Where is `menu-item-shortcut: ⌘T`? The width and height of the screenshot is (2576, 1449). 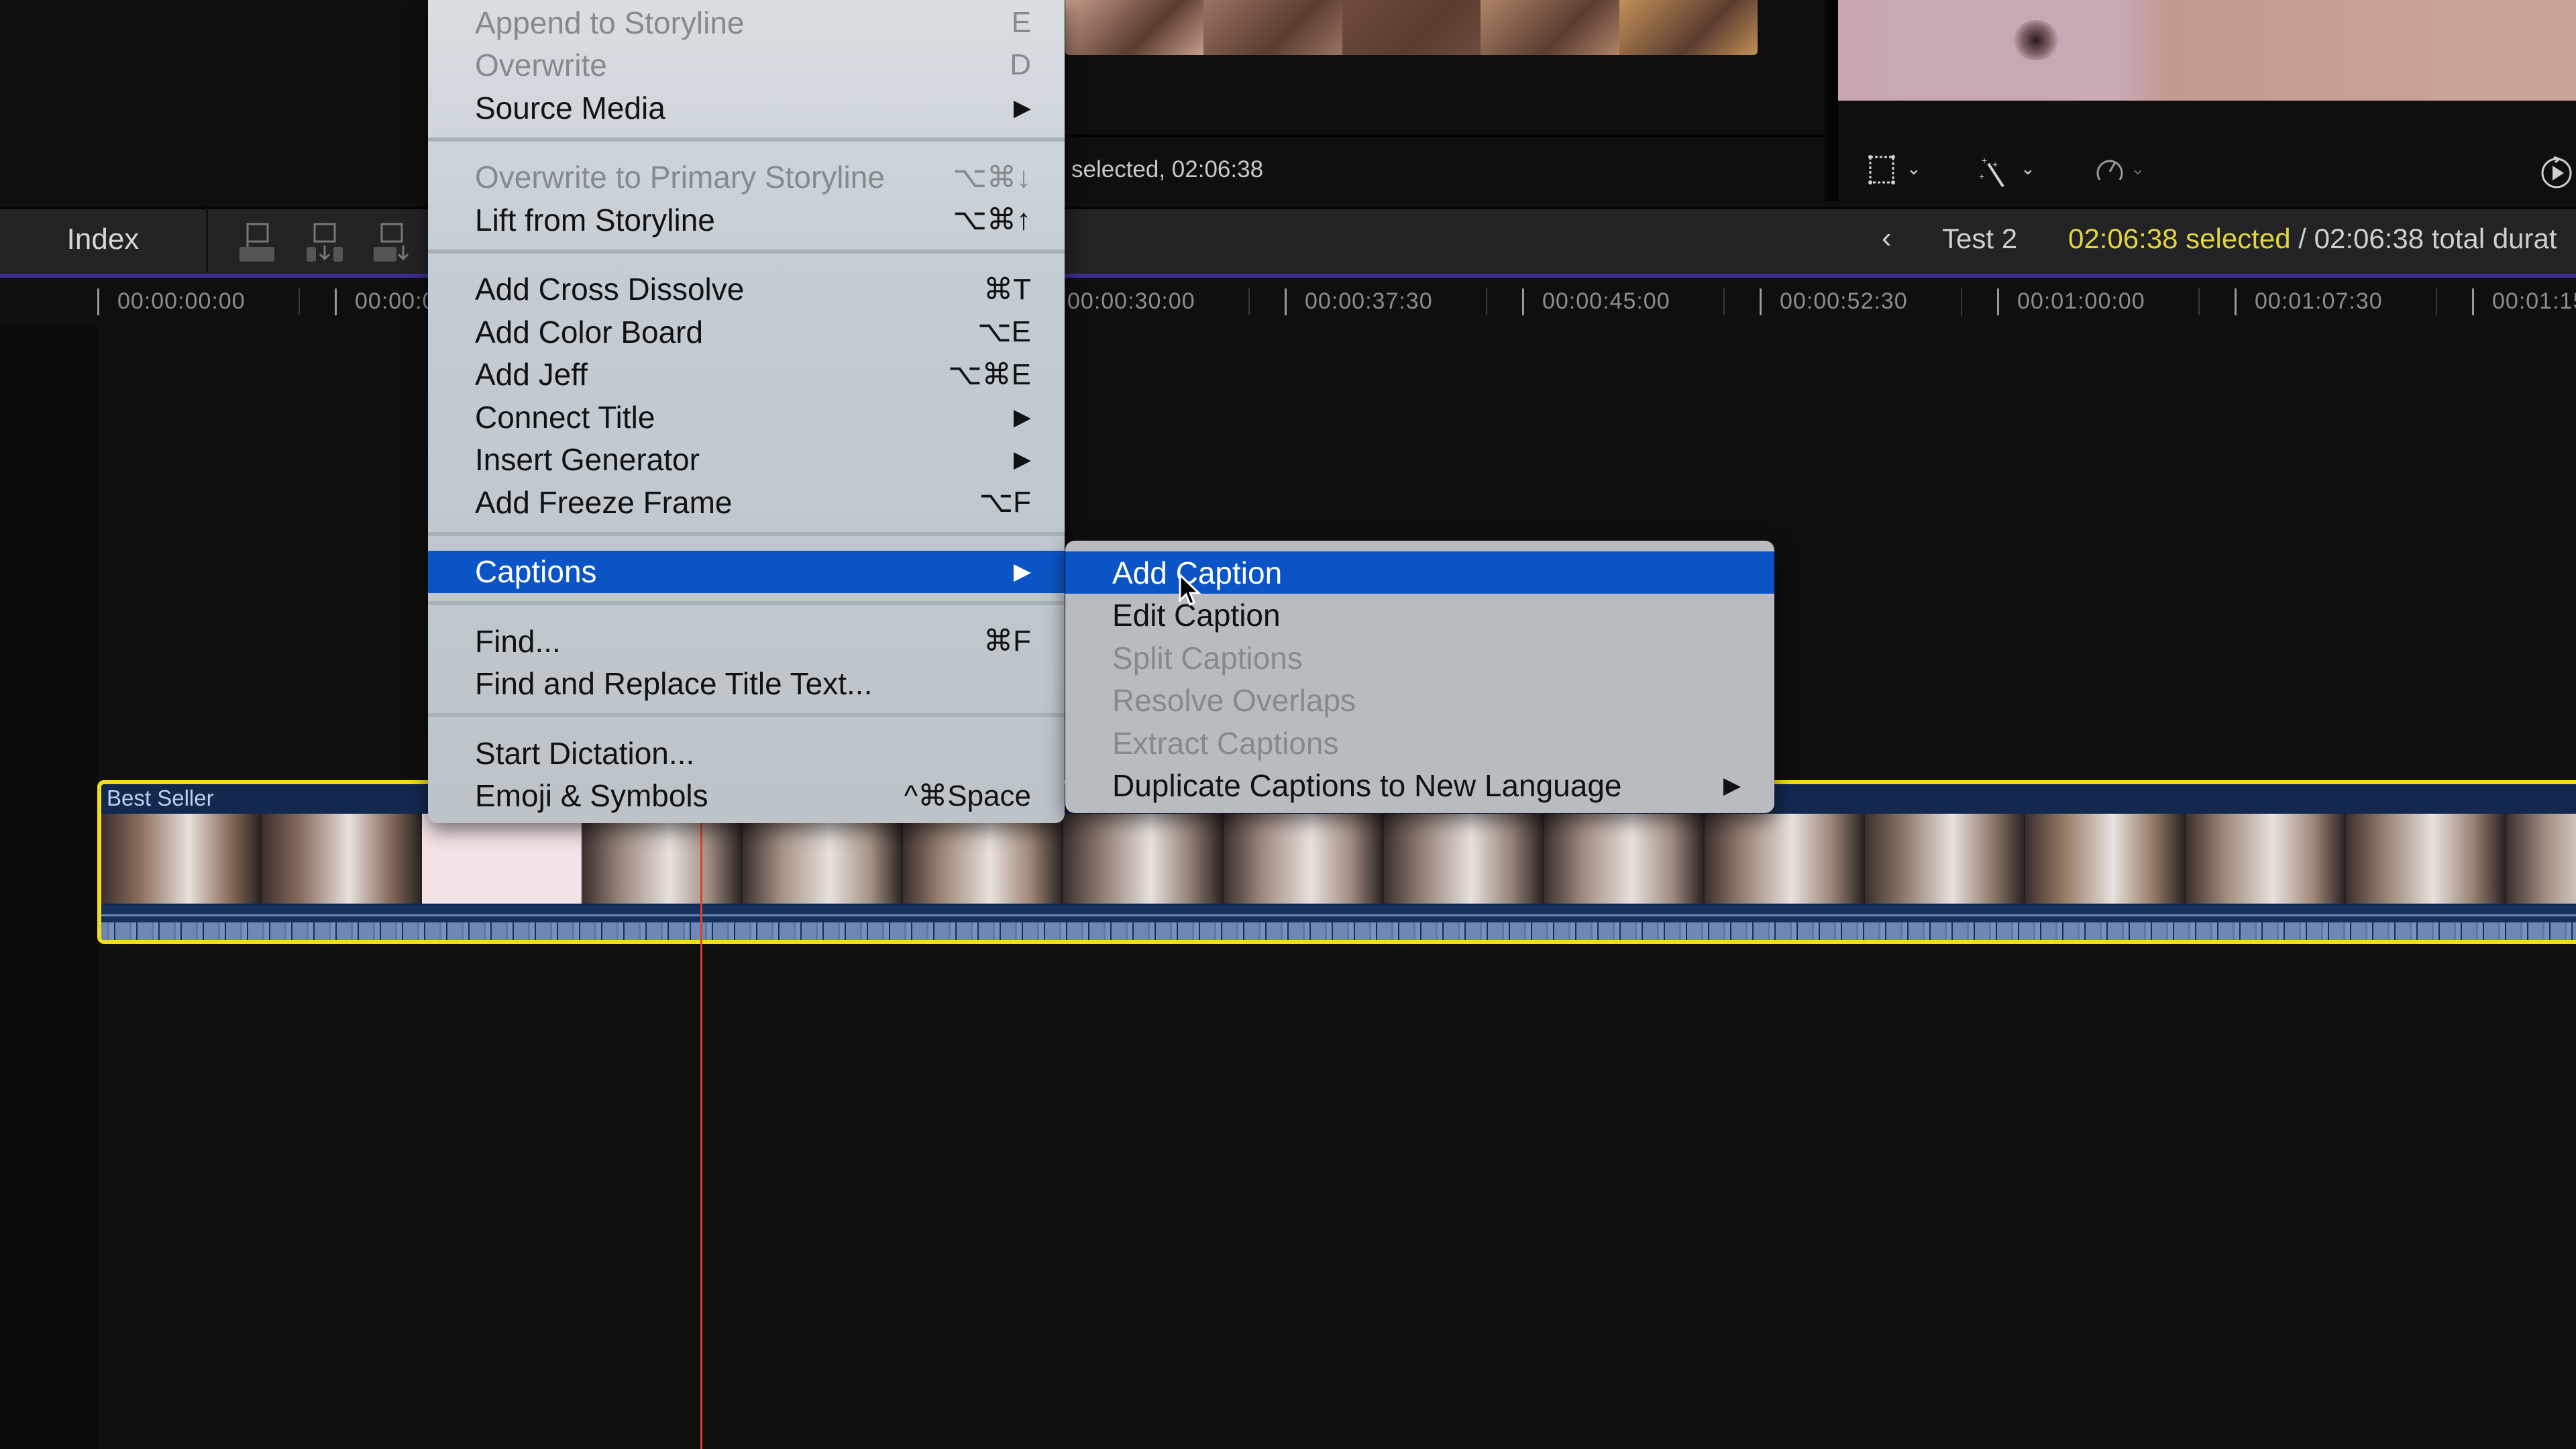 menu-item-shortcut: ⌘T is located at coordinates (1007, 289).